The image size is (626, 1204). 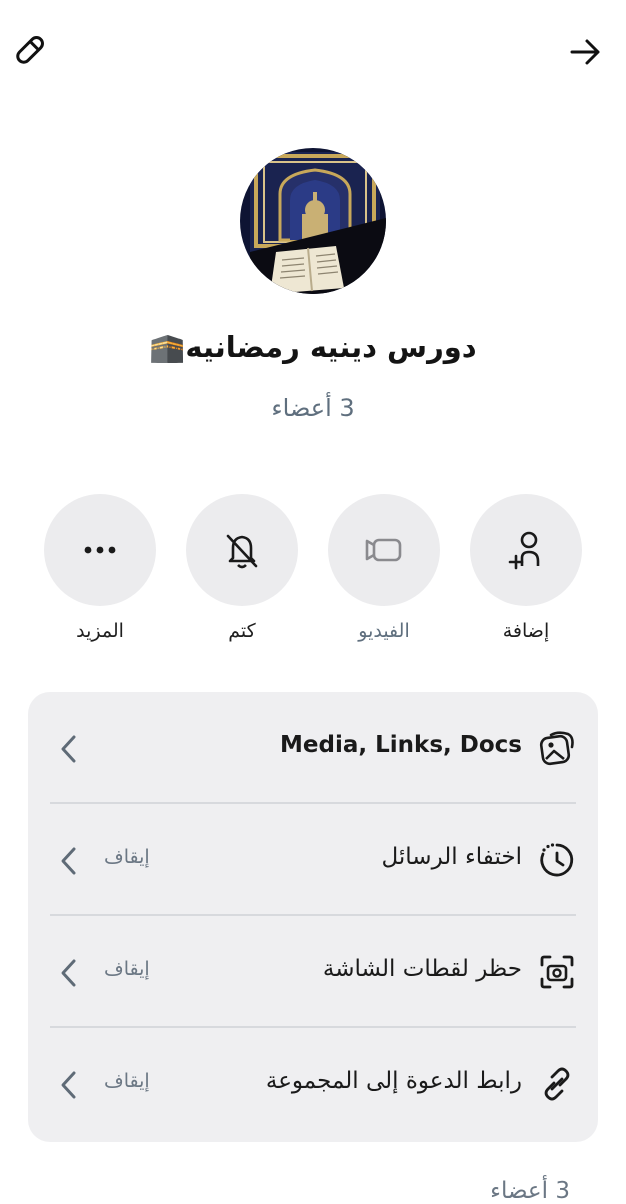 What do you see at coordinates (313, 347) in the screenshot?
I see `group-name: دورس دينيه رمضانيه🕋` at bounding box center [313, 347].